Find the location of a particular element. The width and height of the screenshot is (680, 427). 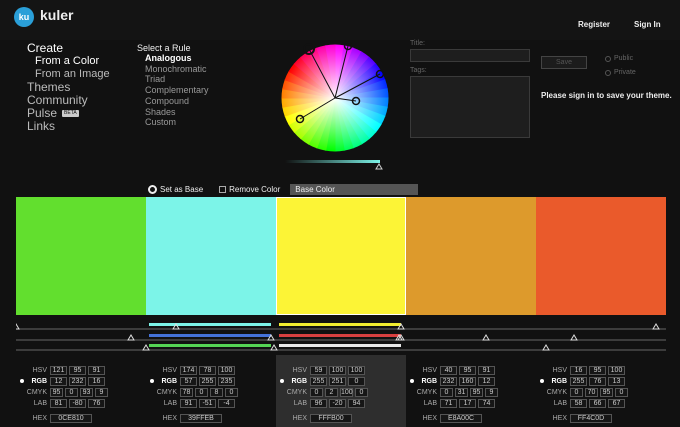

nav-from-a-color: From a Color is located at coordinates (68, 61).